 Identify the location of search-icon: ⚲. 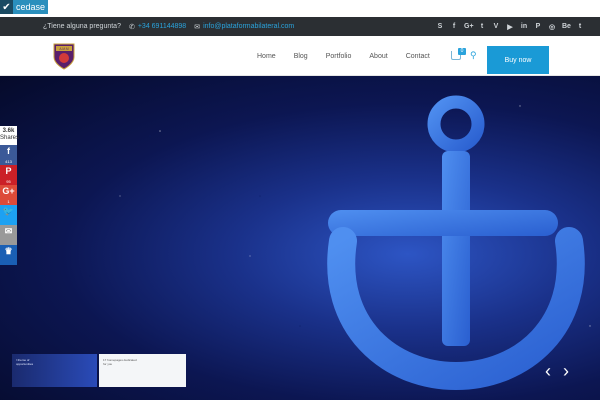
(473, 55).